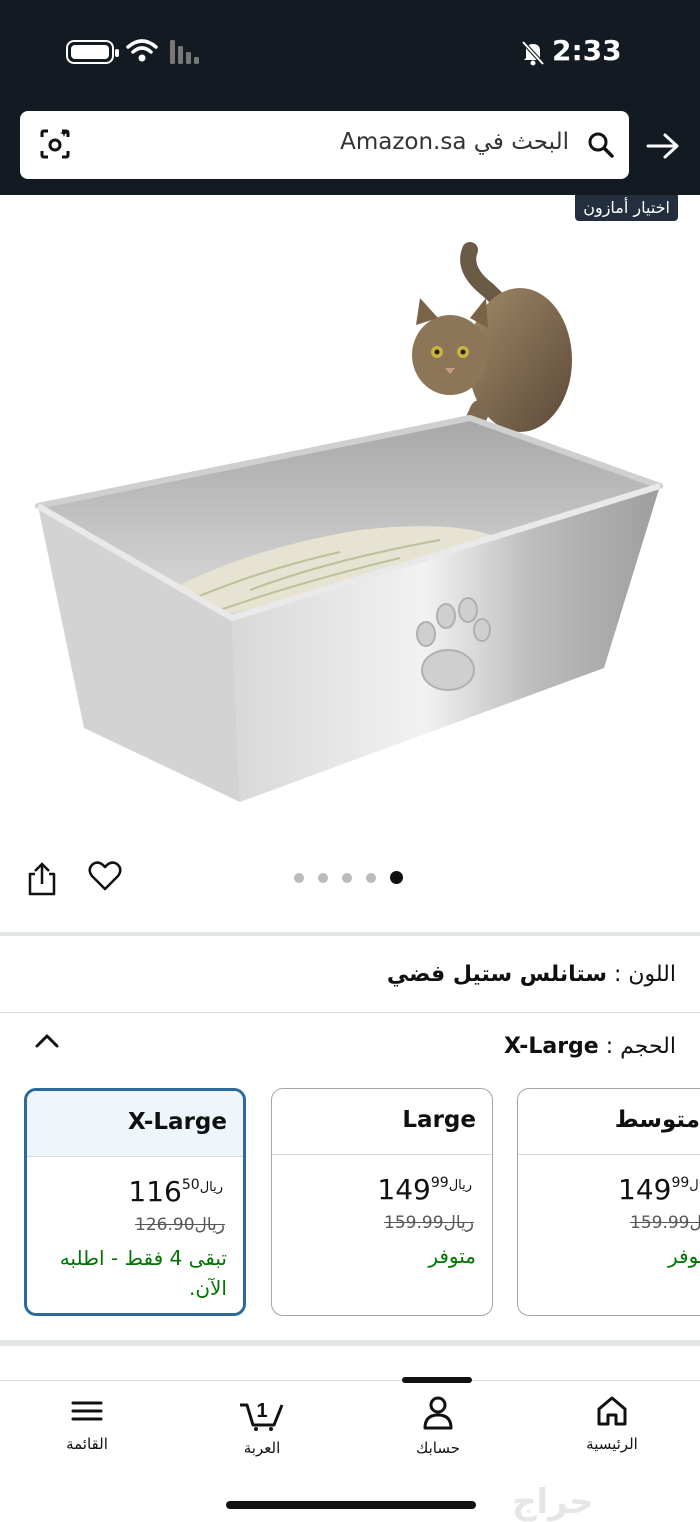 The width and height of the screenshot is (700, 1522). I want to click on nav-cart-label: العربة, so click(262, 1448).